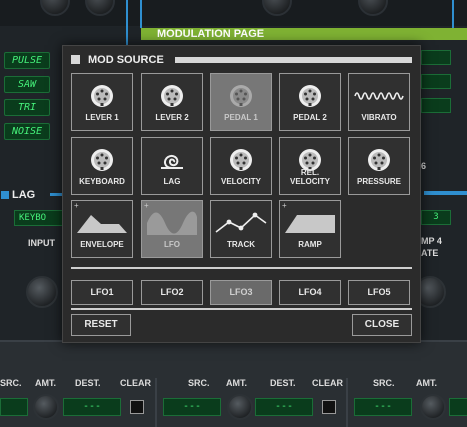 The height and width of the screenshot is (427, 467). What do you see at coordinates (41, 243) in the screenshot?
I see `lag-input-label: INPUT` at bounding box center [41, 243].